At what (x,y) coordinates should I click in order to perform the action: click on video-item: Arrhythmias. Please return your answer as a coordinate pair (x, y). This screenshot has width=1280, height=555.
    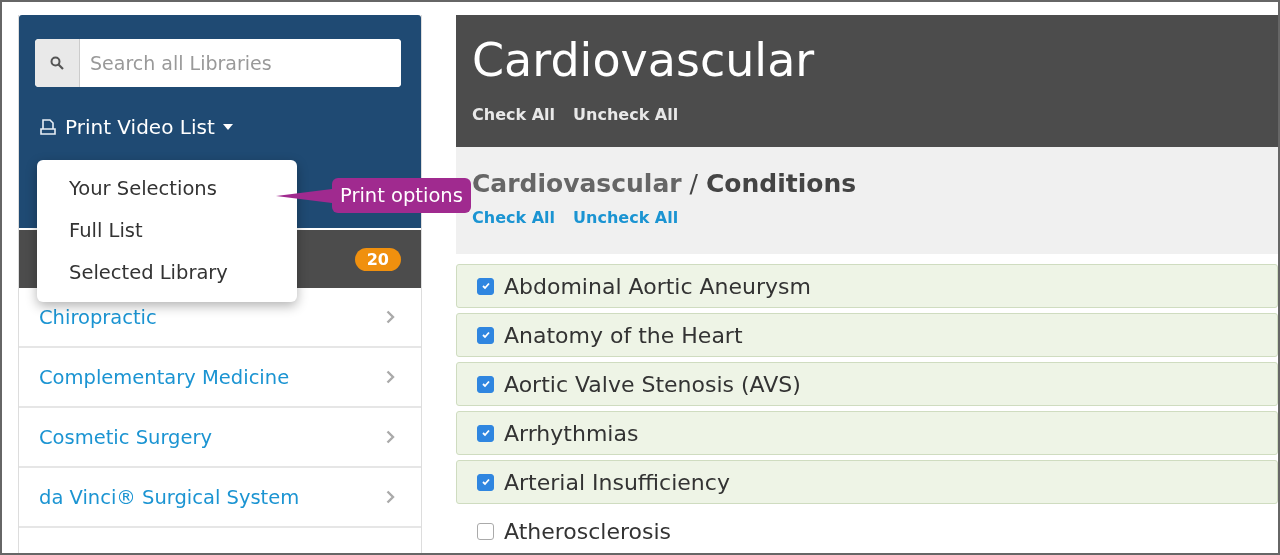
    Looking at the image, I should click on (867, 433).